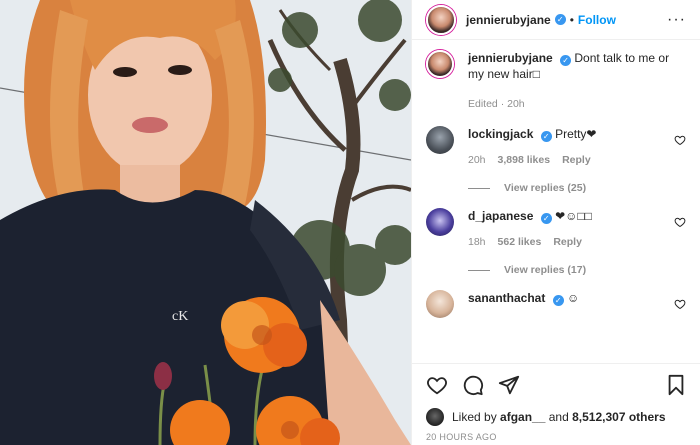 This screenshot has width=700, height=445. I want to click on comment-time: 18h, so click(477, 242).